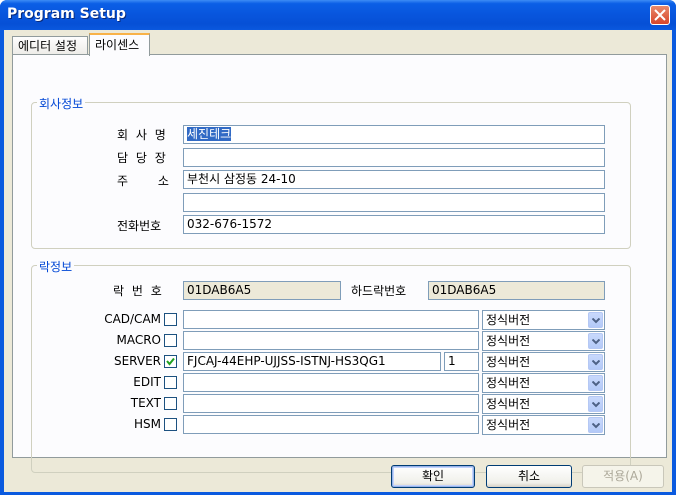 The height and width of the screenshot is (495, 676). Describe the element at coordinates (394, 179) in the screenshot. I see `address-input: 부천시 삼정동 24-10` at that location.